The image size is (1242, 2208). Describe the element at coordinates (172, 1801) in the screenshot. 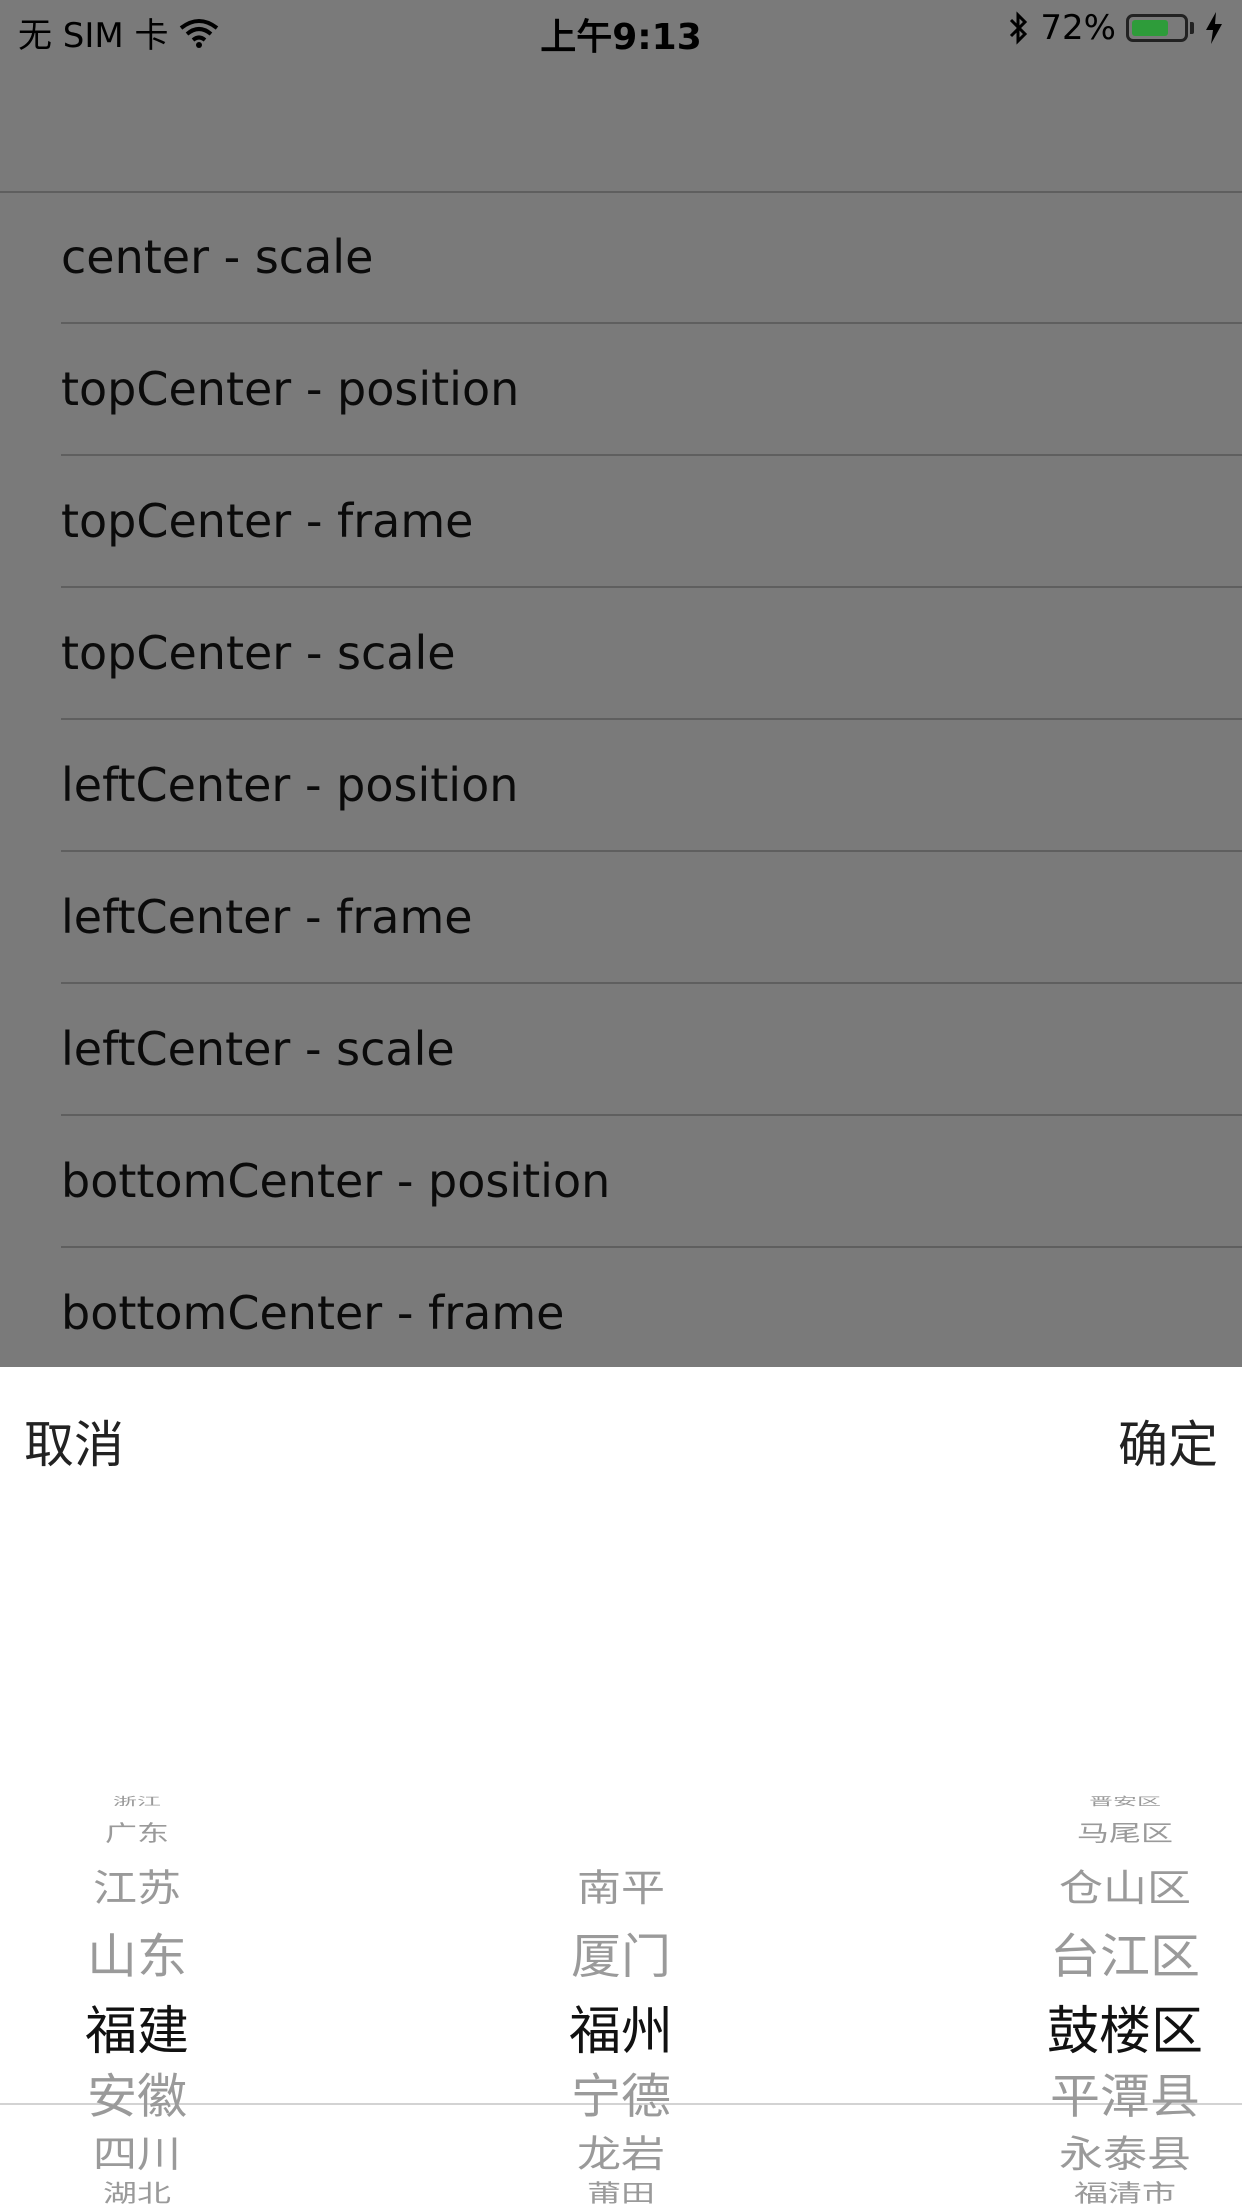

I see `province-option: 浙江` at that location.